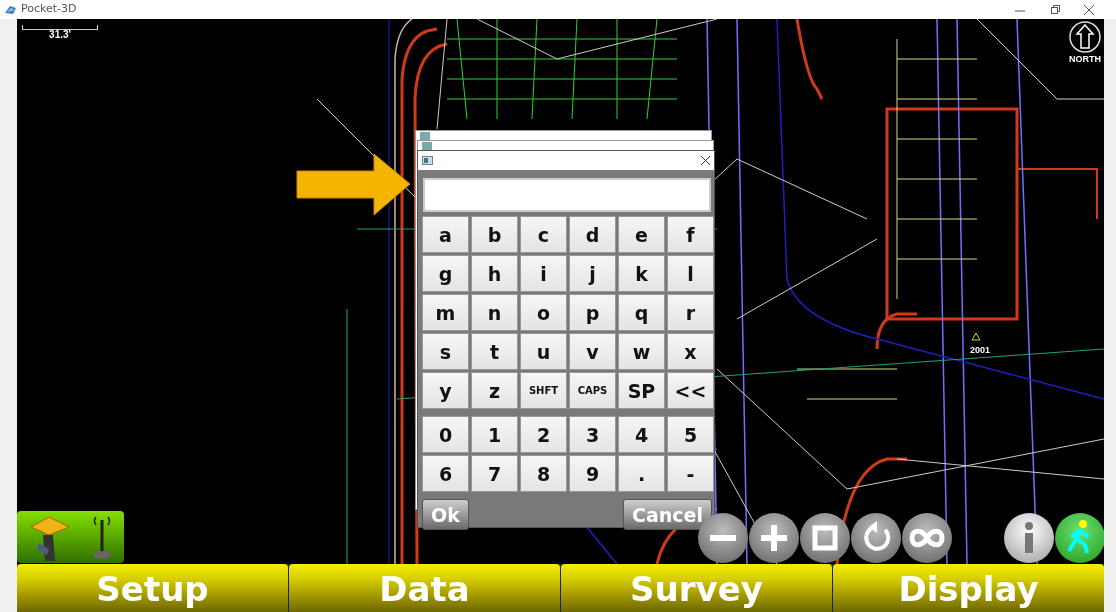 This screenshot has width=1116, height=612. Describe the element at coordinates (690, 351) in the screenshot. I see `key-button: x` at that location.